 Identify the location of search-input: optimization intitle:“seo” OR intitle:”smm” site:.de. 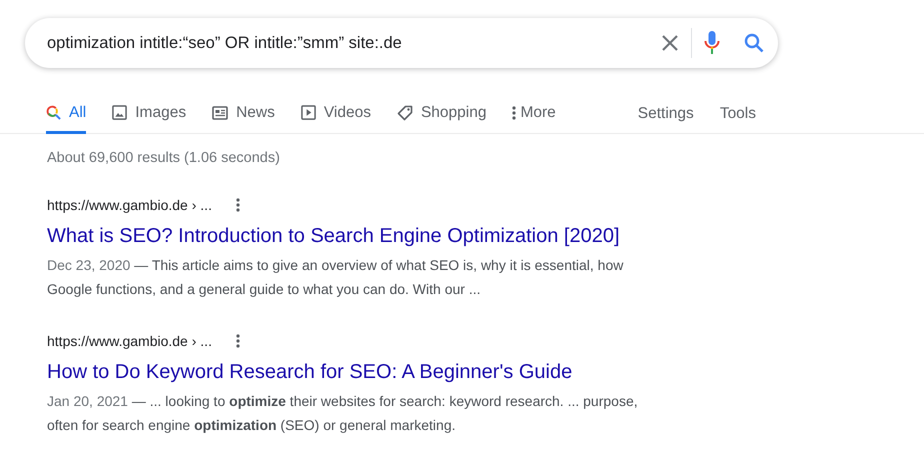
(354, 43).